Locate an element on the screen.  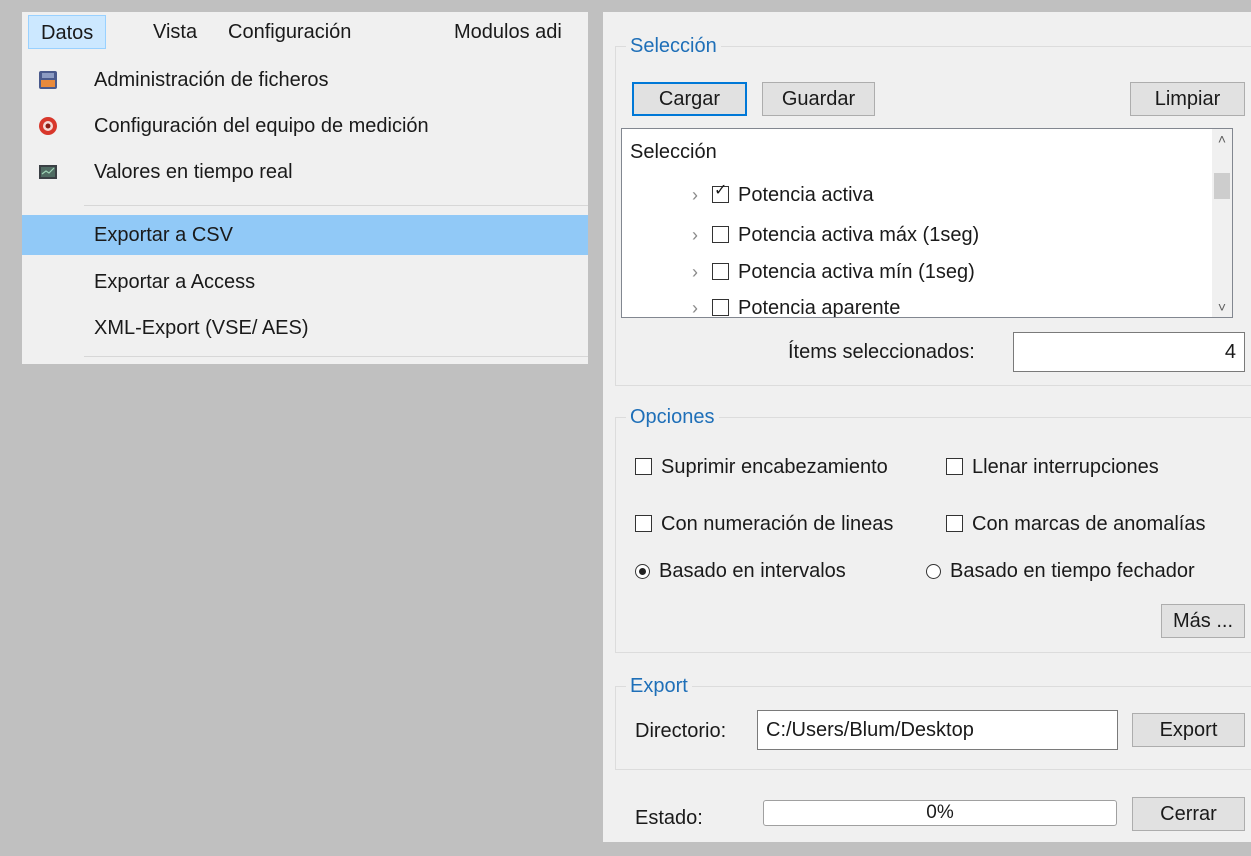
tree-scrollbar: ˄ ˅ is located at coordinates (1222, 223).